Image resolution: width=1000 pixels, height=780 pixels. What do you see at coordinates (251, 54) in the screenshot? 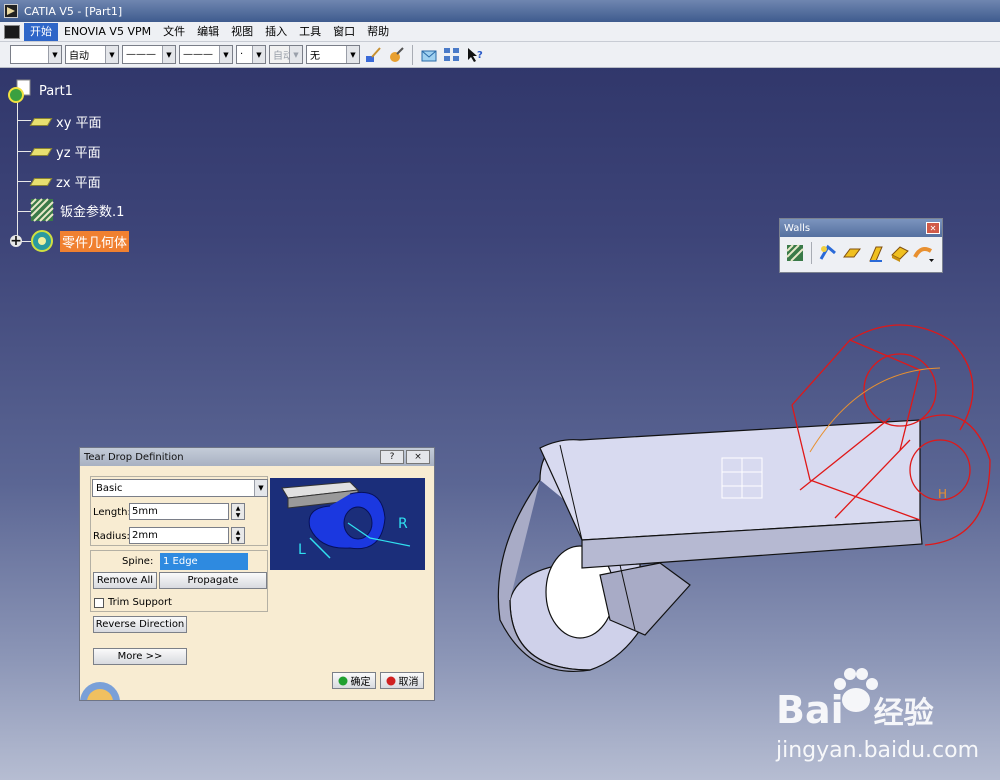
I see `point-symbol-combo: · ▼` at bounding box center [251, 54].